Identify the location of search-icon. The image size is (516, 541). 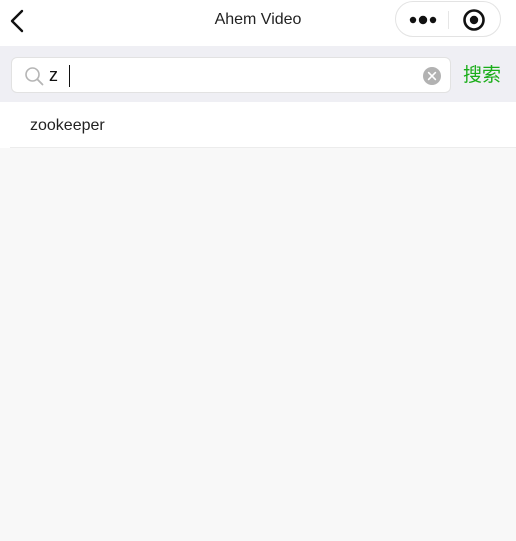
(34, 76).